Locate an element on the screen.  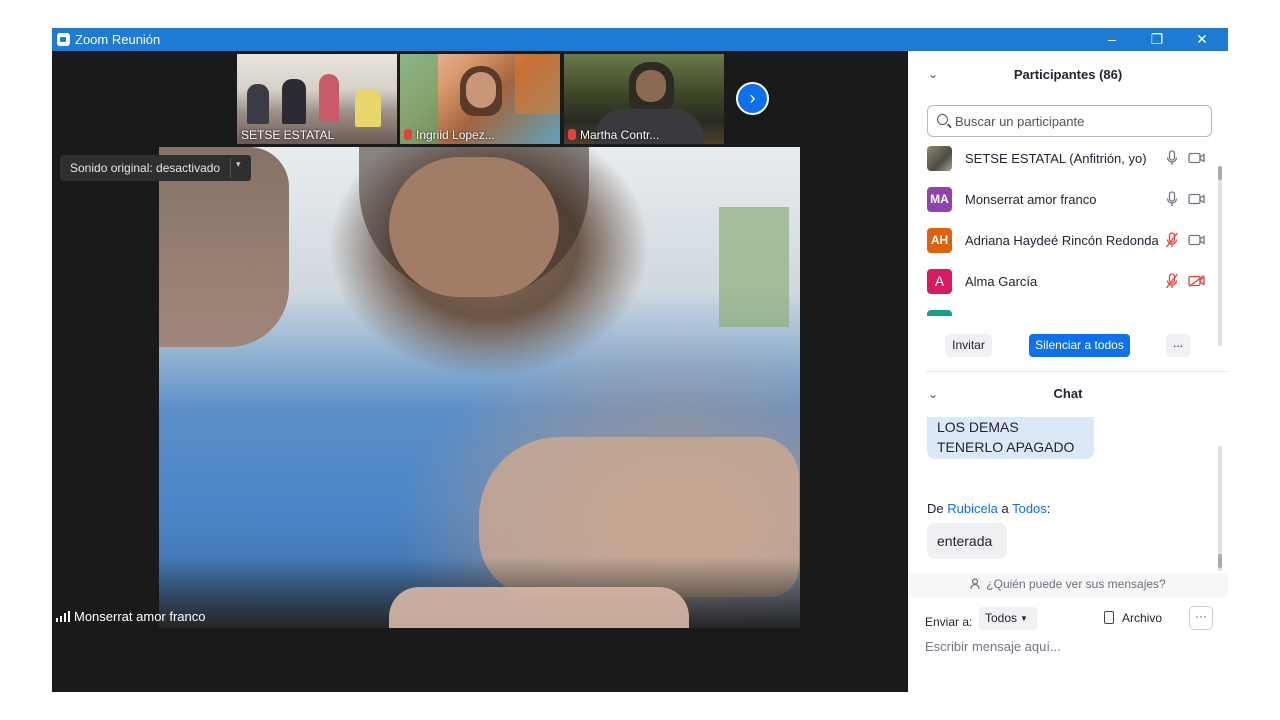
chat-message-input is located at coordinates (1070, 646).